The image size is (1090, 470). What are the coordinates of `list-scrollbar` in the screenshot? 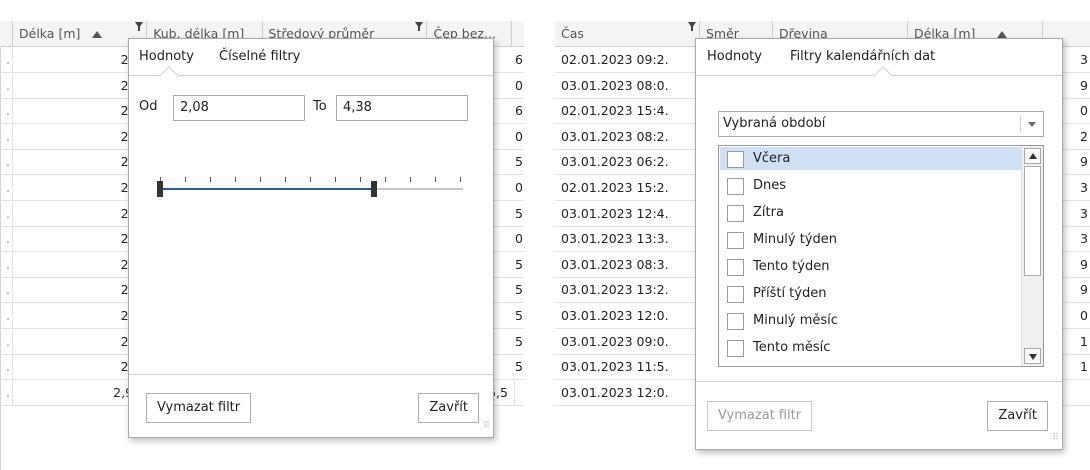 It's located at (1032, 256).